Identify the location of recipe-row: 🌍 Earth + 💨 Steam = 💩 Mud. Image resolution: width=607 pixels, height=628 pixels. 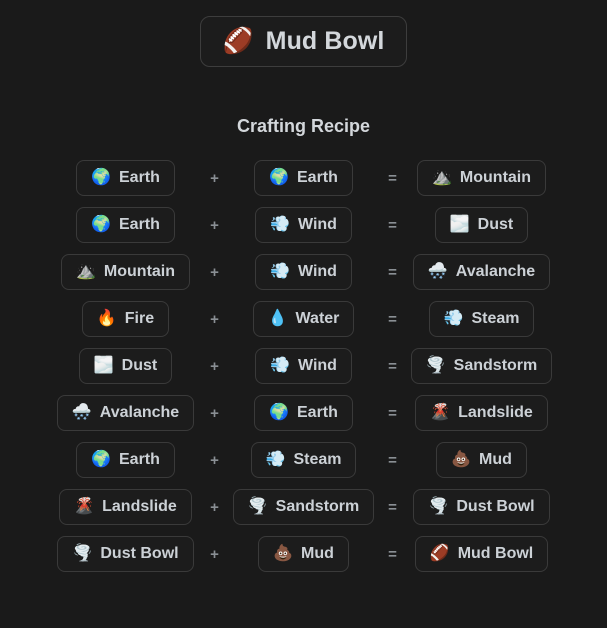
(303, 460).